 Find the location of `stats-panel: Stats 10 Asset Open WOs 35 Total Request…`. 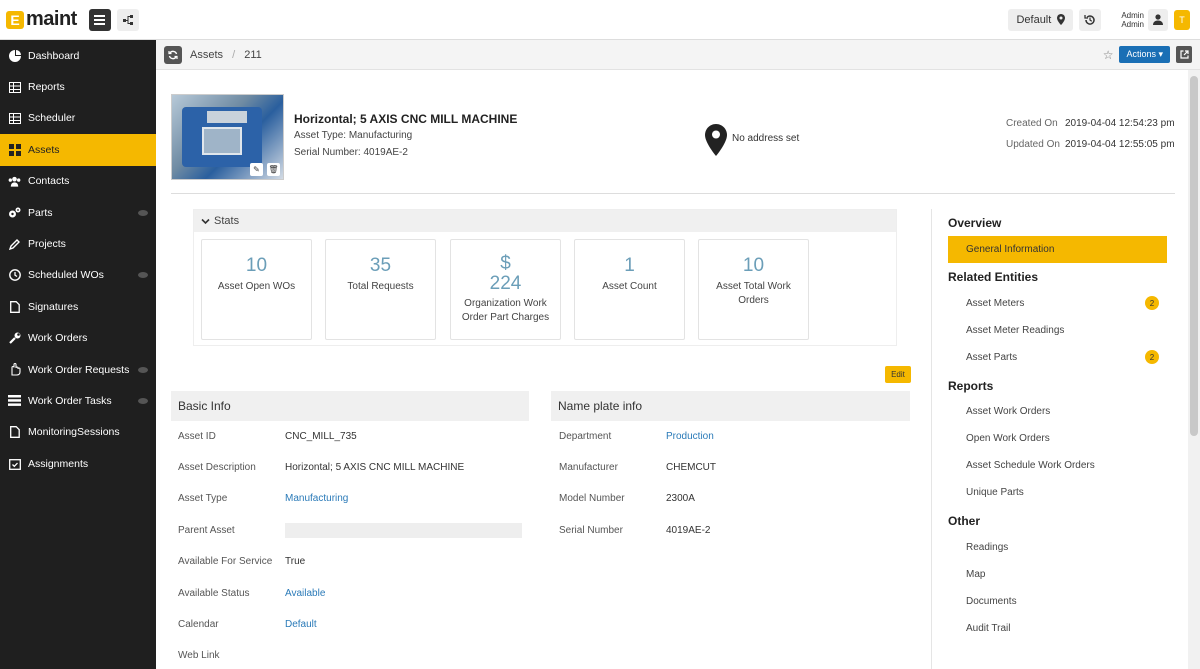

stats-panel: Stats 10 Asset Open WOs 35 Total Request… is located at coordinates (545, 277).